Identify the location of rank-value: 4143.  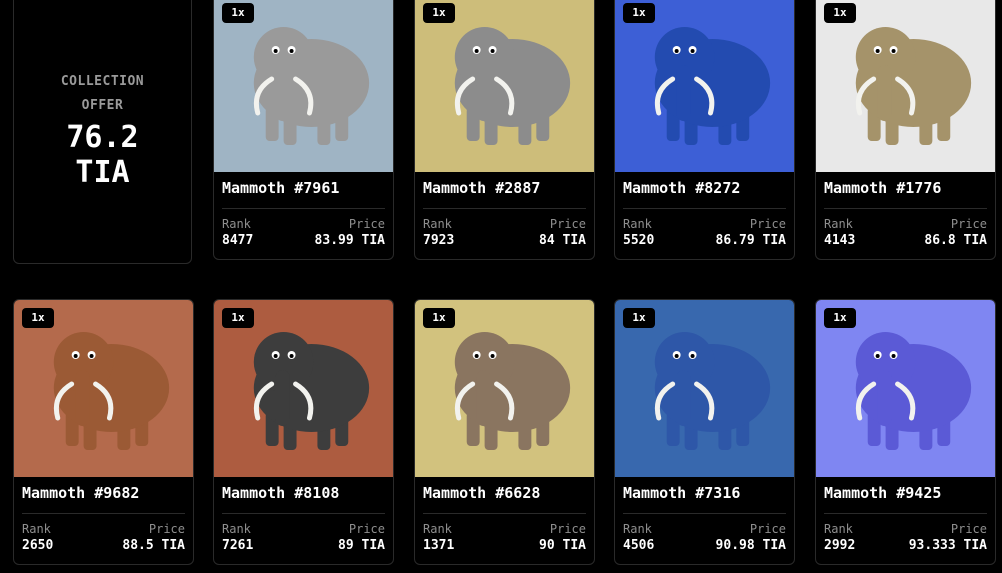
(840, 240).